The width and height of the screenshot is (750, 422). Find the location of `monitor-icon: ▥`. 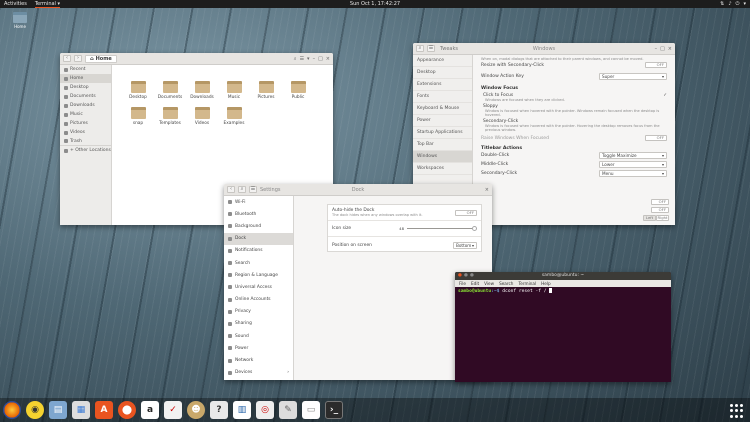

monitor-icon: ▥ is located at coordinates (242, 410).